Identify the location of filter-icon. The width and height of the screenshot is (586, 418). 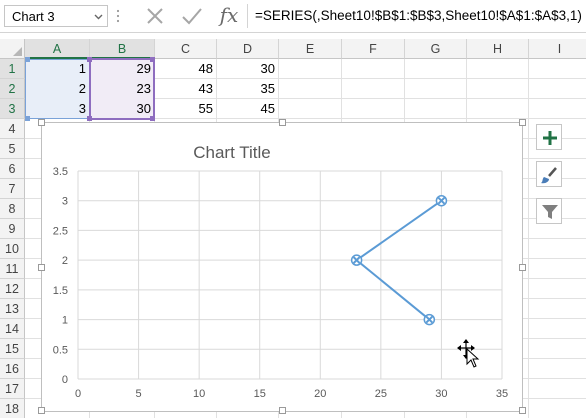
(550, 212).